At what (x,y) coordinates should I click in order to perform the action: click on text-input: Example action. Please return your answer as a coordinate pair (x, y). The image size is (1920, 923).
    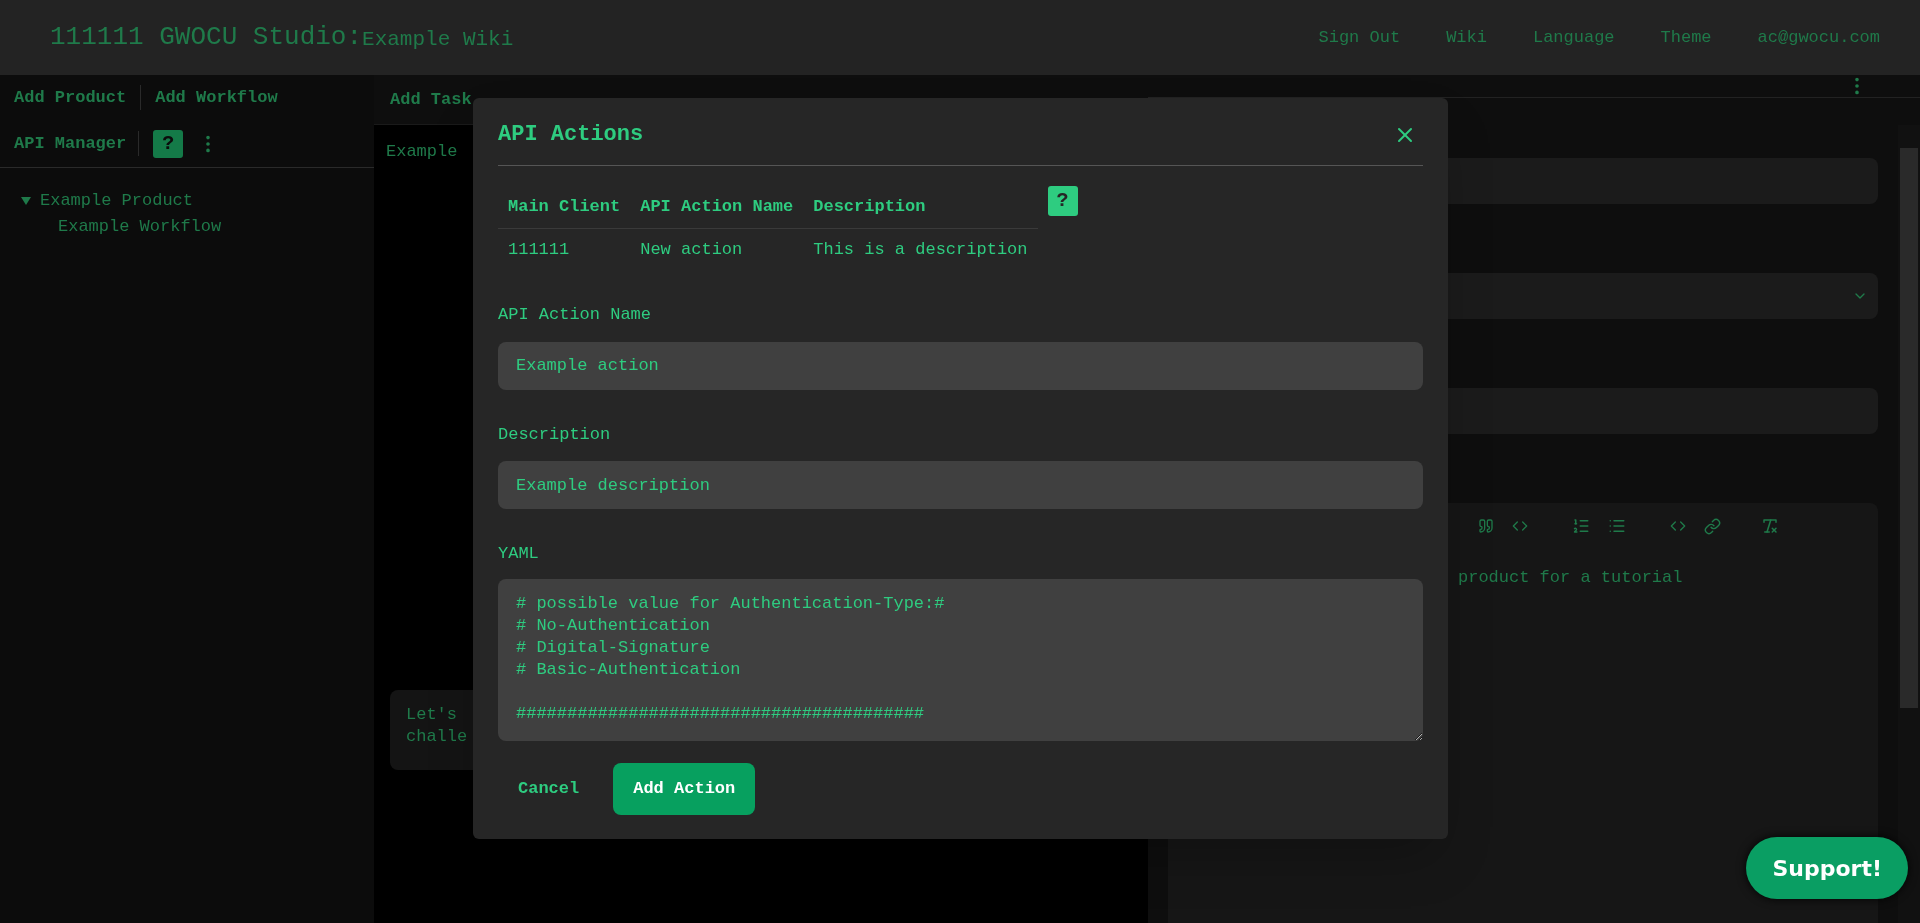
    Looking at the image, I should click on (960, 365).